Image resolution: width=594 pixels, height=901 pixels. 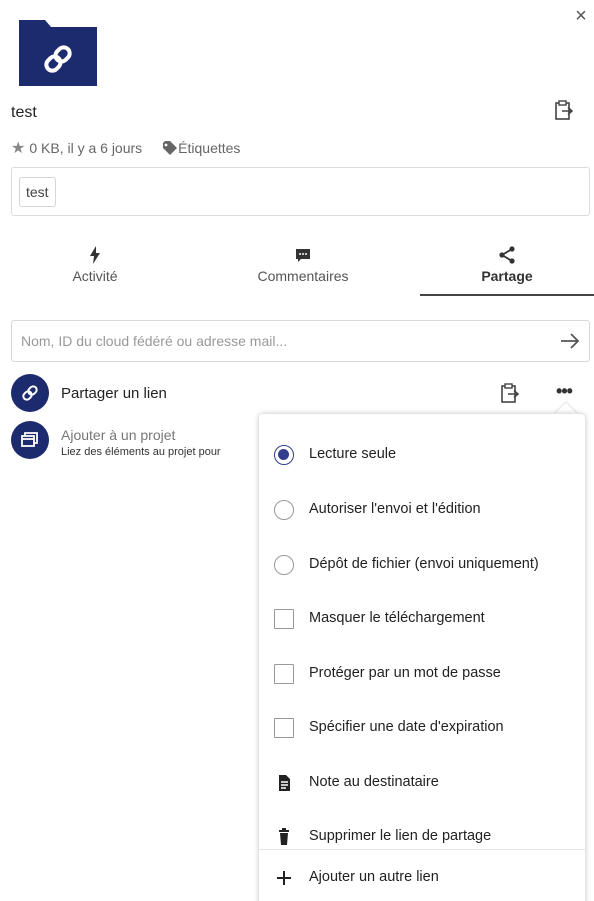 I want to click on project-avatar, so click(x=30, y=440).